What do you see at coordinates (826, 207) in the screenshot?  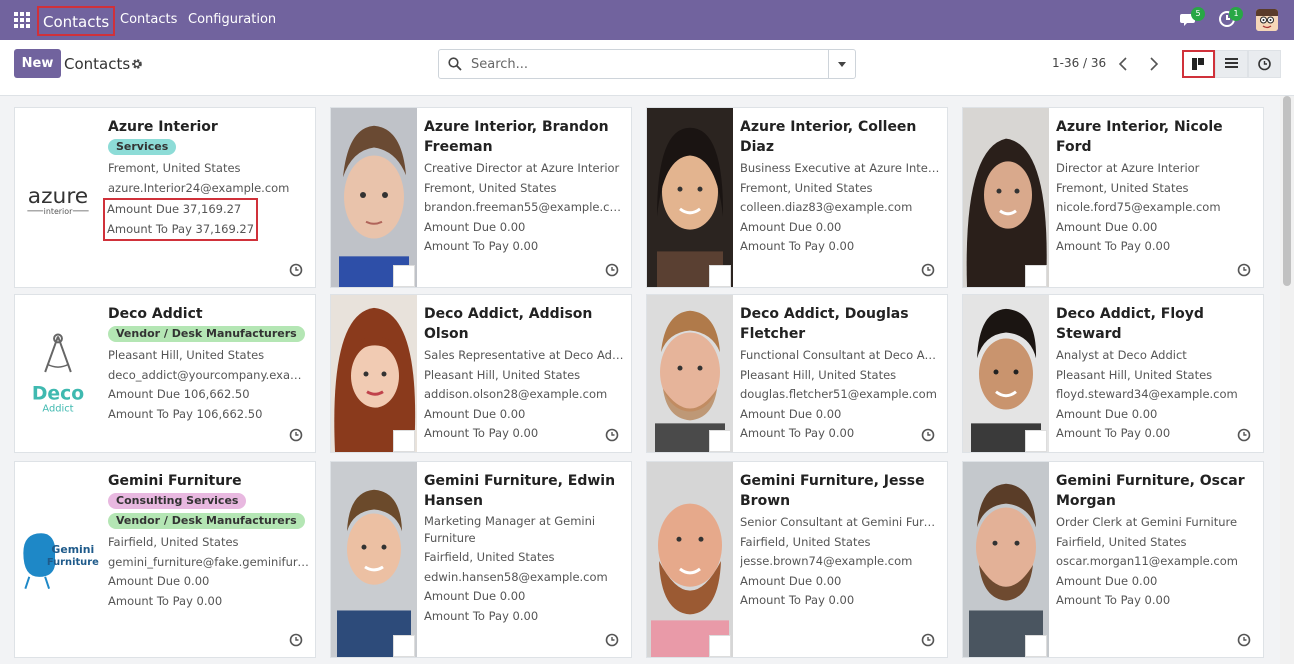 I see `card-line: colleen.diaz83@example.com` at bounding box center [826, 207].